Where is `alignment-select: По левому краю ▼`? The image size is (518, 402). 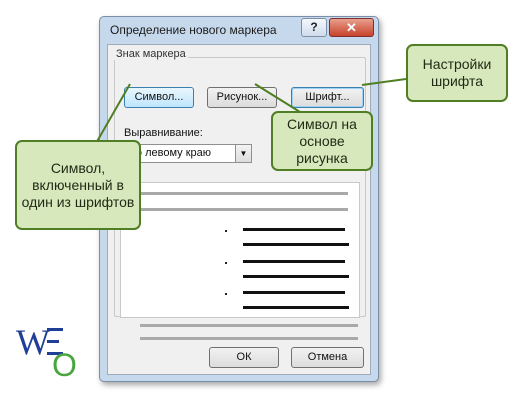 alignment-select: По левому краю ▼ is located at coordinates (188, 153).